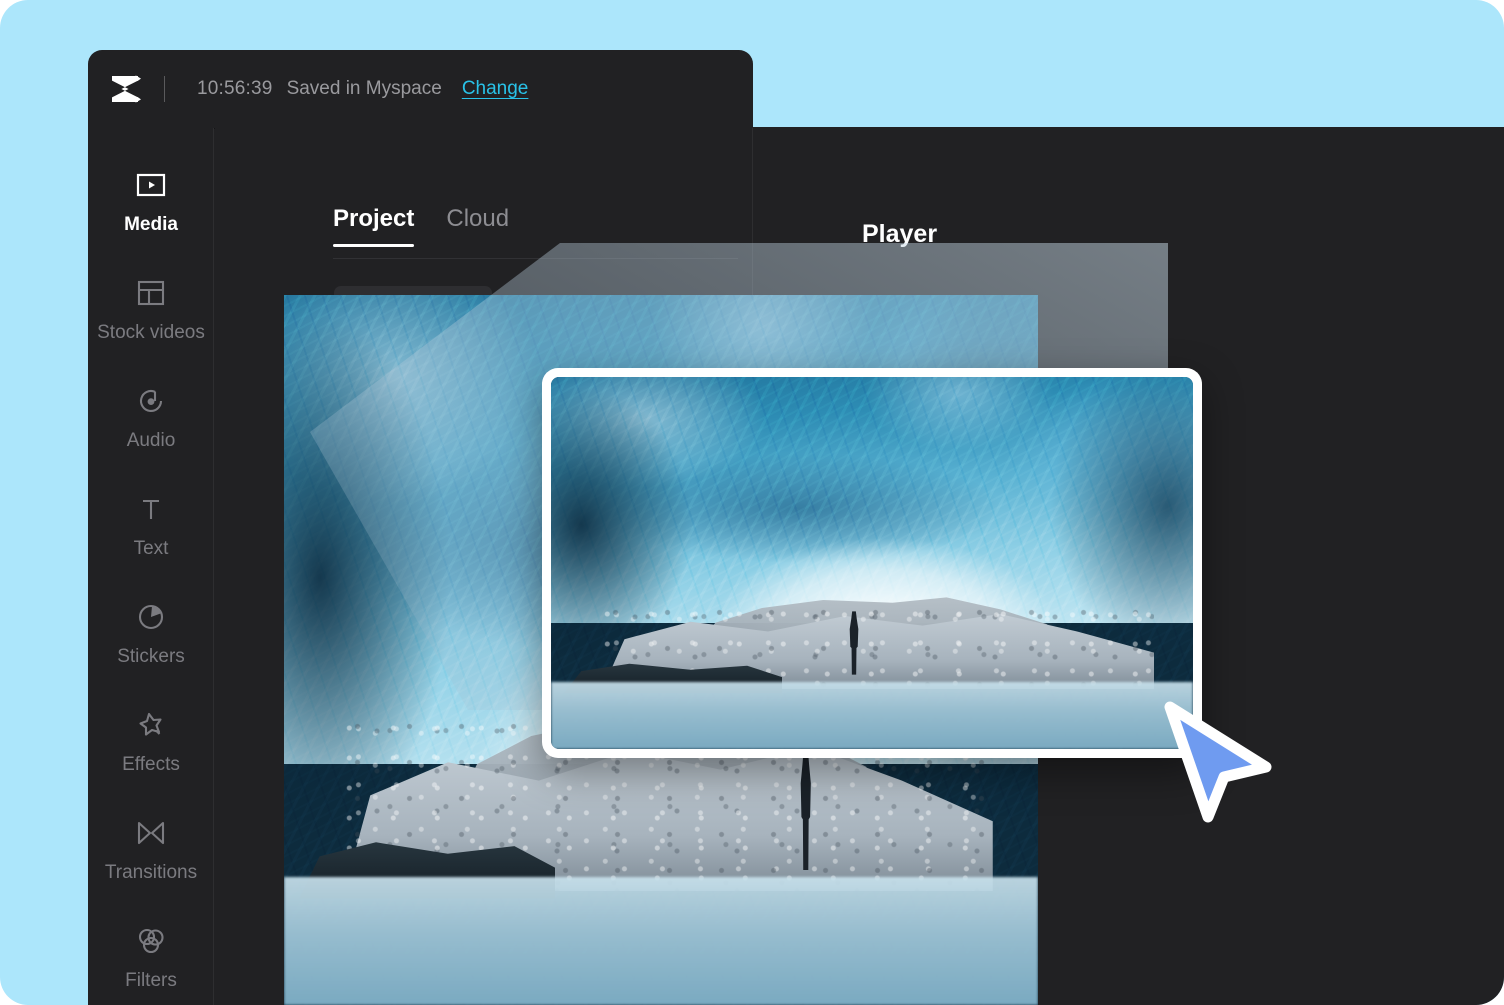  What do you see at coordinates (364, 88) in the screenshot?
I see `save-location-label: Saved in Myspace` at bounding box center [364, 88].